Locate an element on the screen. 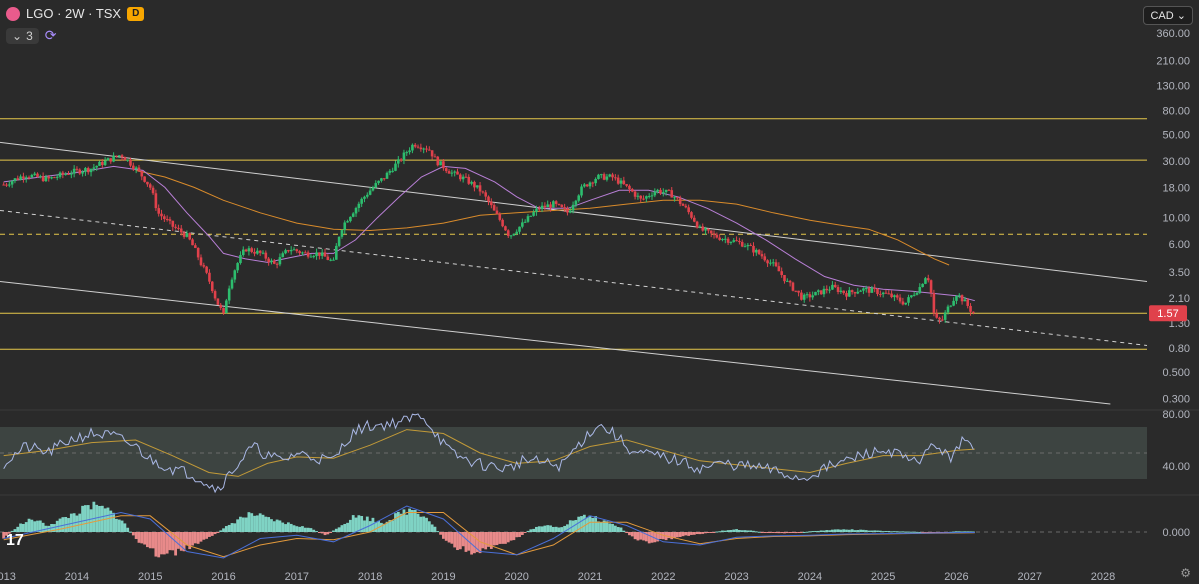 This screenshot has height=584, width=1199. time-tick-label-15: 2028 is located at coordinates (1103, 577).